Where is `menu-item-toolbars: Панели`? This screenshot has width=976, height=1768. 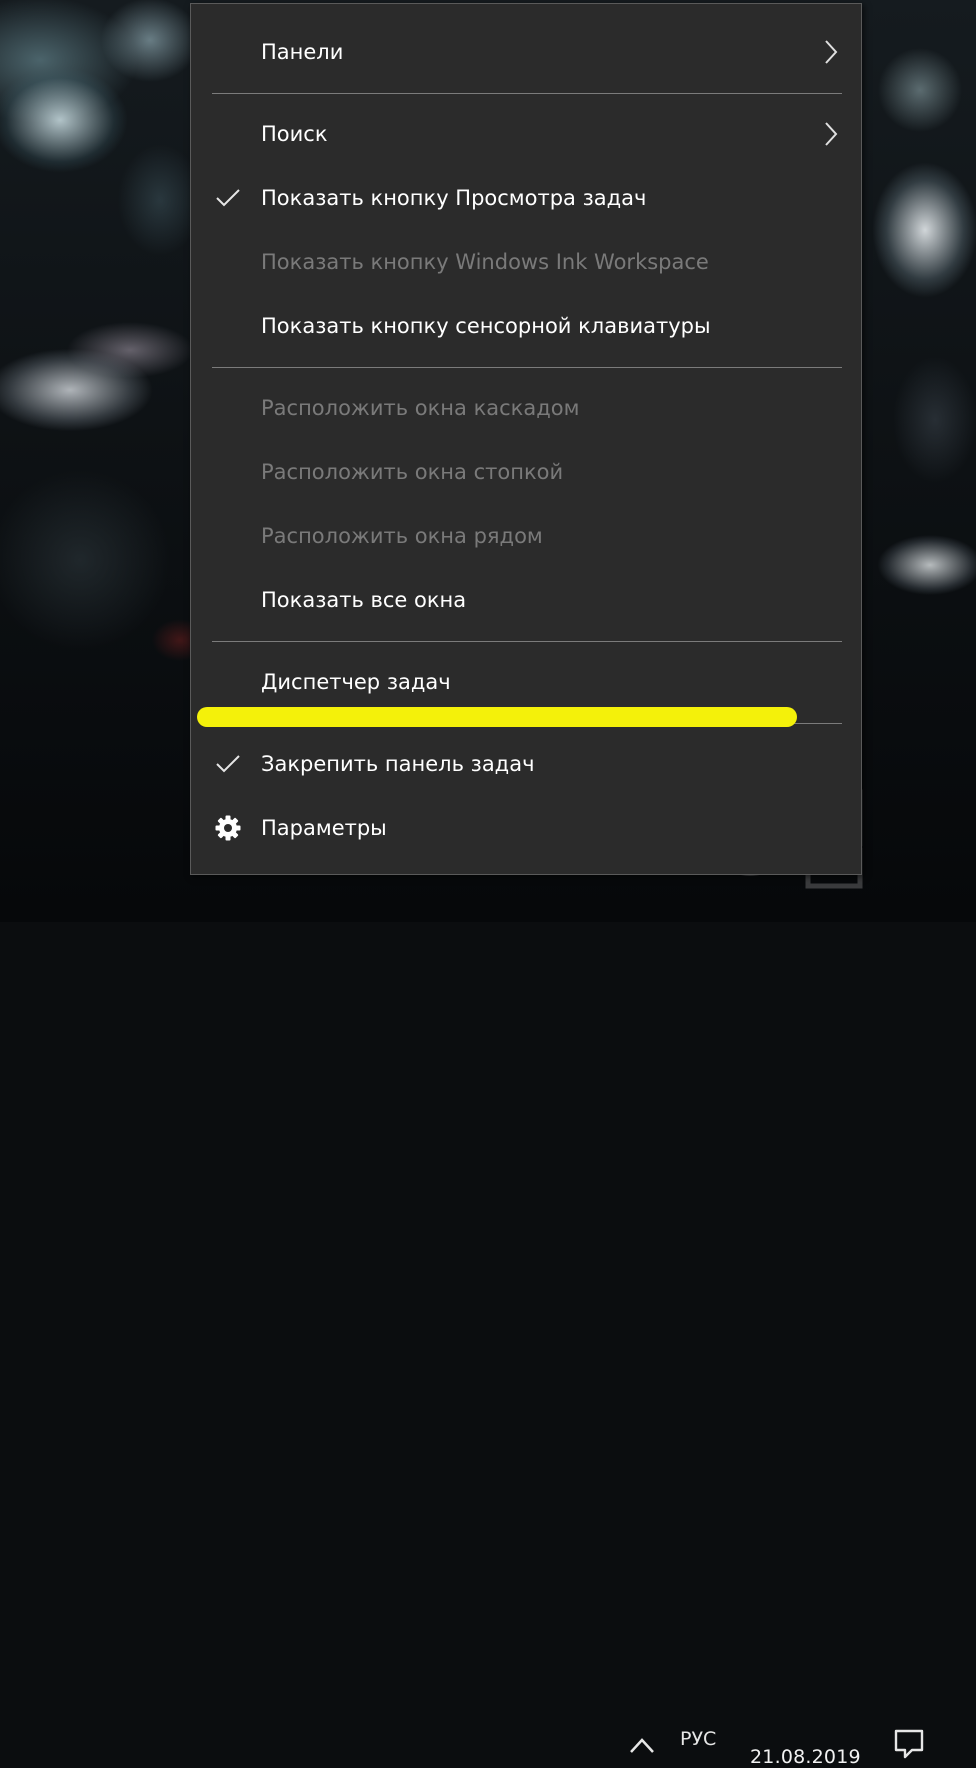
menu-item-toolbars: Панели is located at coordinates (526, 52).